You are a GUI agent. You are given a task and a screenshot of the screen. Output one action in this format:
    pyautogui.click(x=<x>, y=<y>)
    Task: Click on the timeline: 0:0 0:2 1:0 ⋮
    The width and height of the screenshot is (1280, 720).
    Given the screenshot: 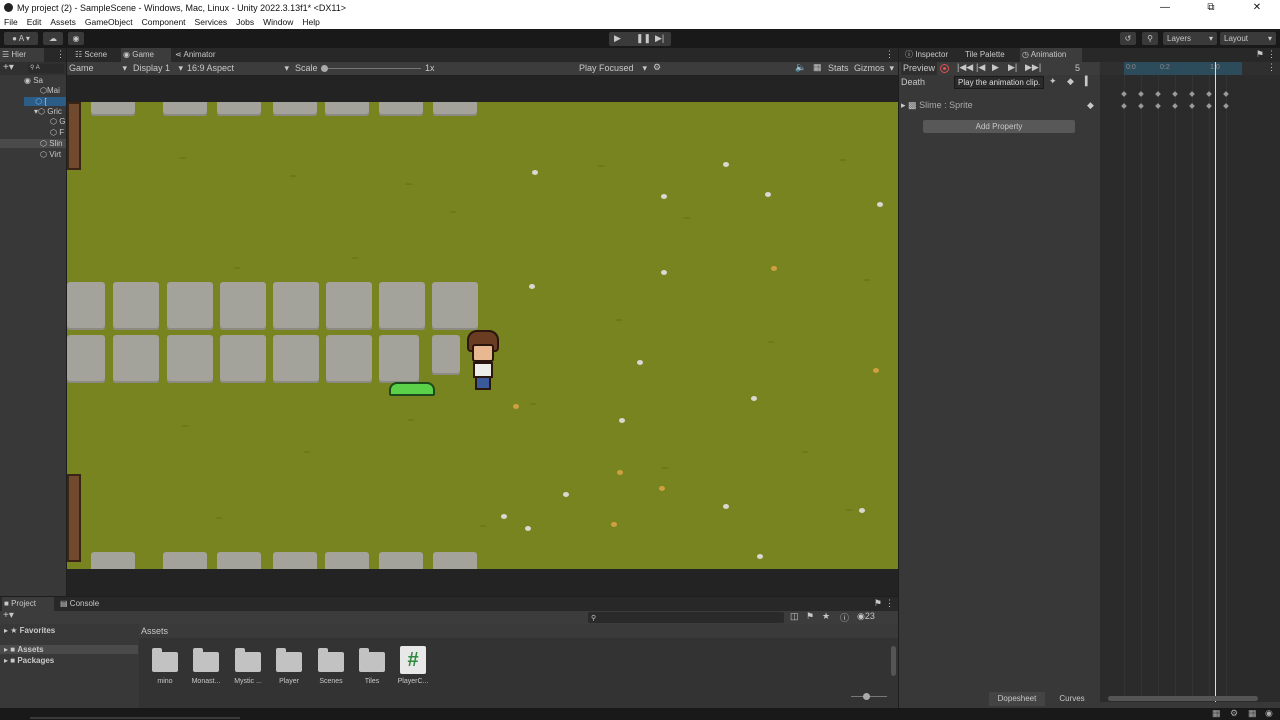 What is the action you would take?
    pyautogui.click(x=1190, y=382)
    